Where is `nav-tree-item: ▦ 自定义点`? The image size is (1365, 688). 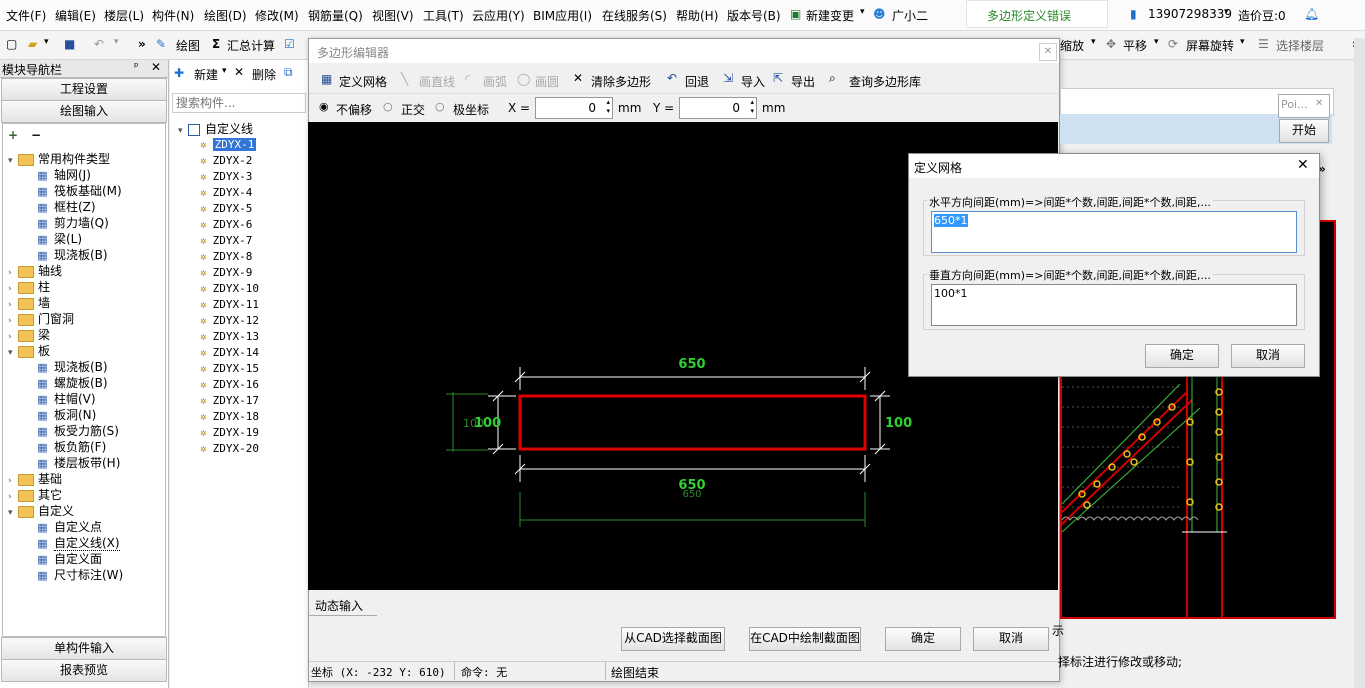 nav-tree-item: ▦ 自定义点 is located at coordinates (69, 527).